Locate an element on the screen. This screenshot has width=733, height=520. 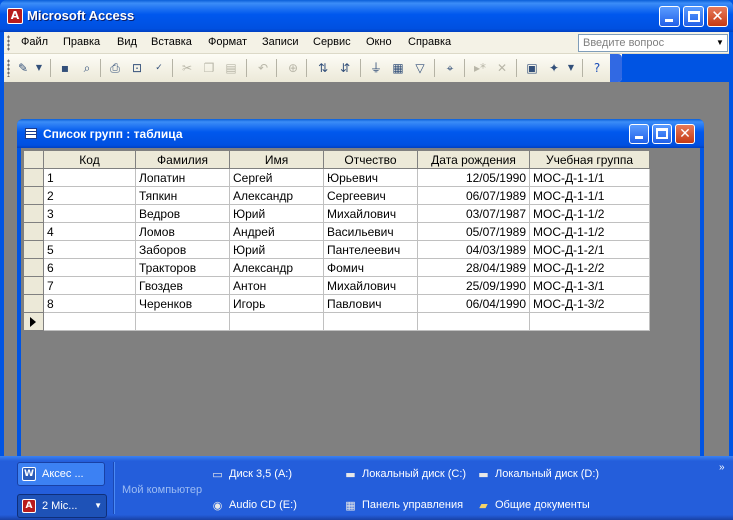
cell-imya: Сергей is located at coordinates (276, 177).